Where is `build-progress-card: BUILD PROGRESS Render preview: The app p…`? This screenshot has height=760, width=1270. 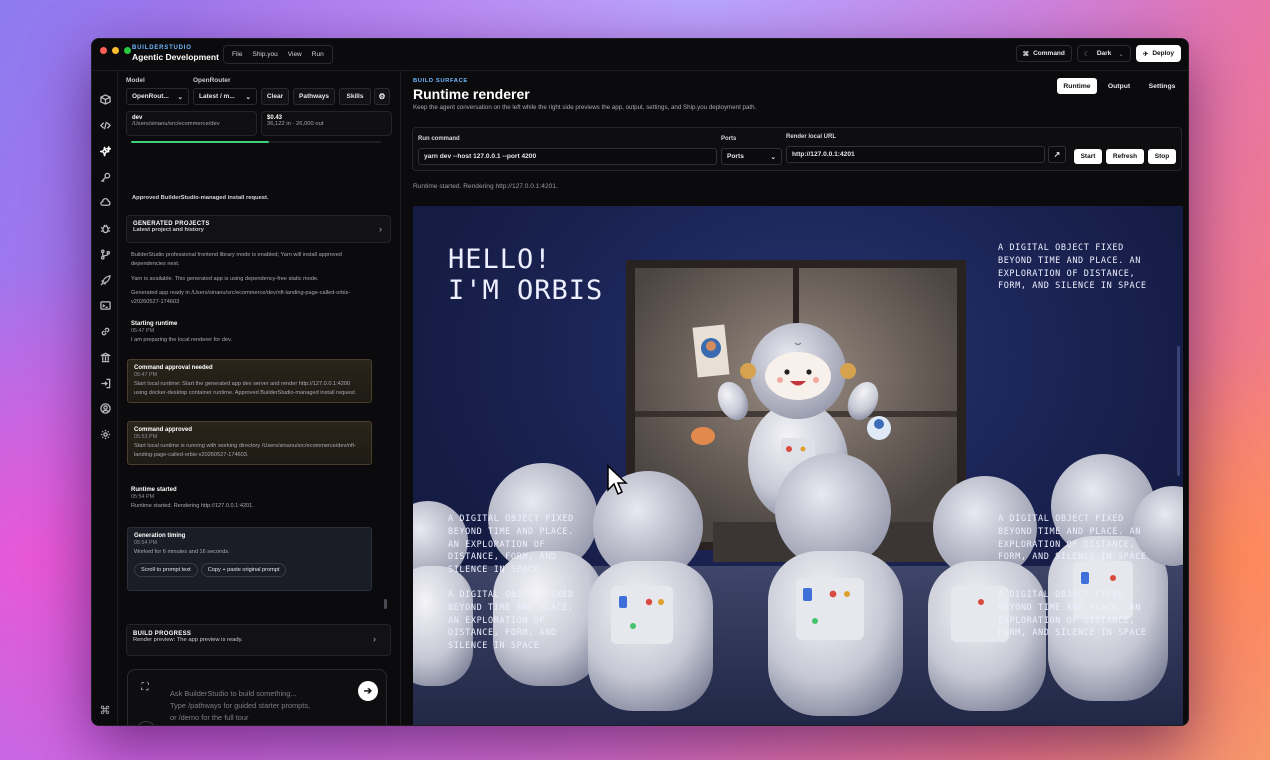 build-progress-card: BUILD PROGRESS Render preview: The app p… is located at coordinates (258, 640).